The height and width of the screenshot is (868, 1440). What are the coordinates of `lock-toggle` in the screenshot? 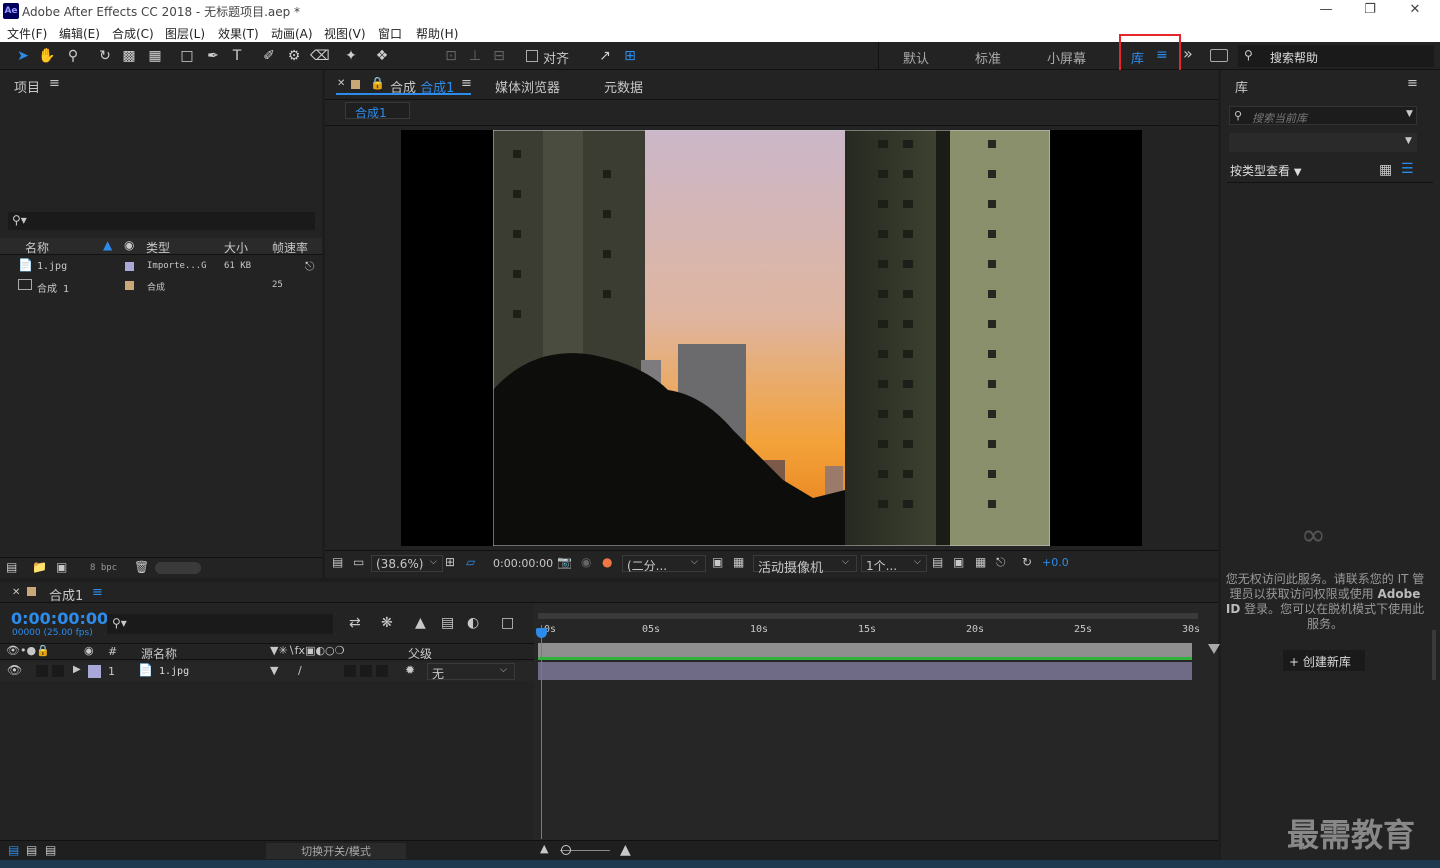 It's located at (58, 671).